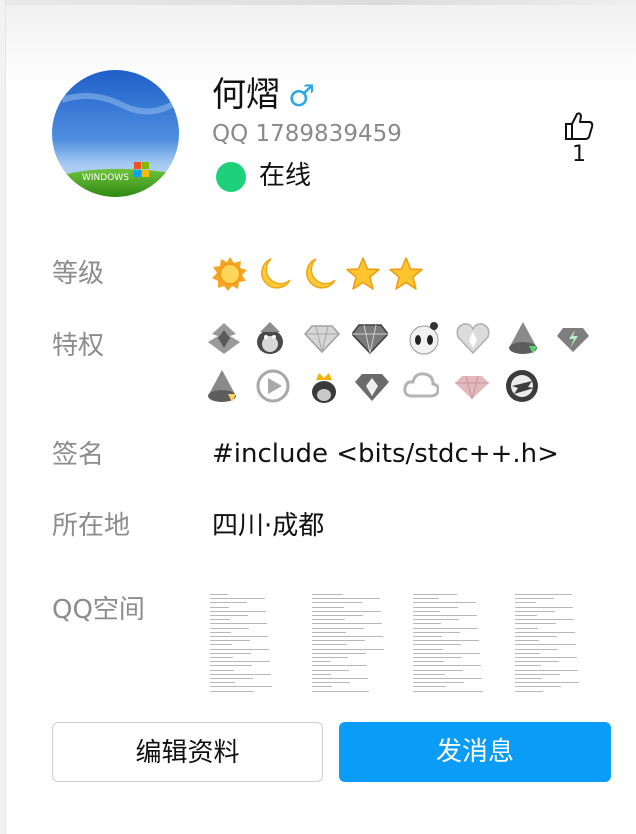 This screenshot has width=636, height=834. What do you see at coordinates (229, 274) in the screenshot?
I see `sun-icon` at bounding box center [229, 274].